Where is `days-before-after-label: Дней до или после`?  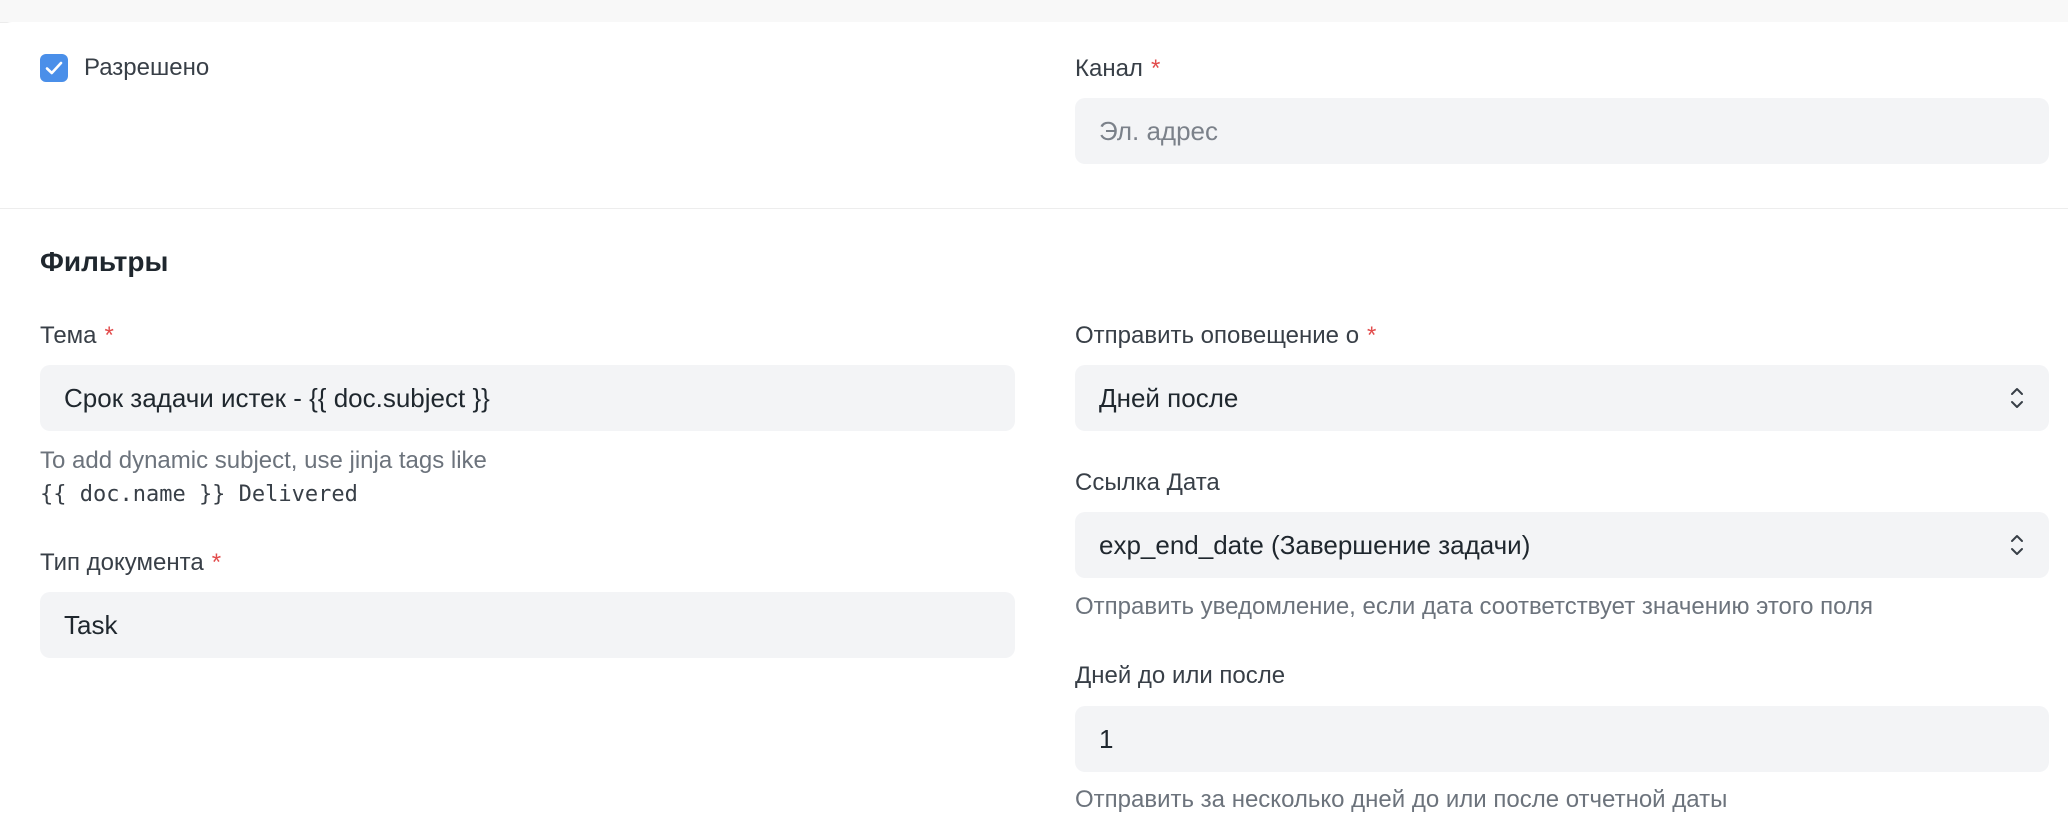
days-before-after-label: Дней до или после is located at coordinates (1180, 675).